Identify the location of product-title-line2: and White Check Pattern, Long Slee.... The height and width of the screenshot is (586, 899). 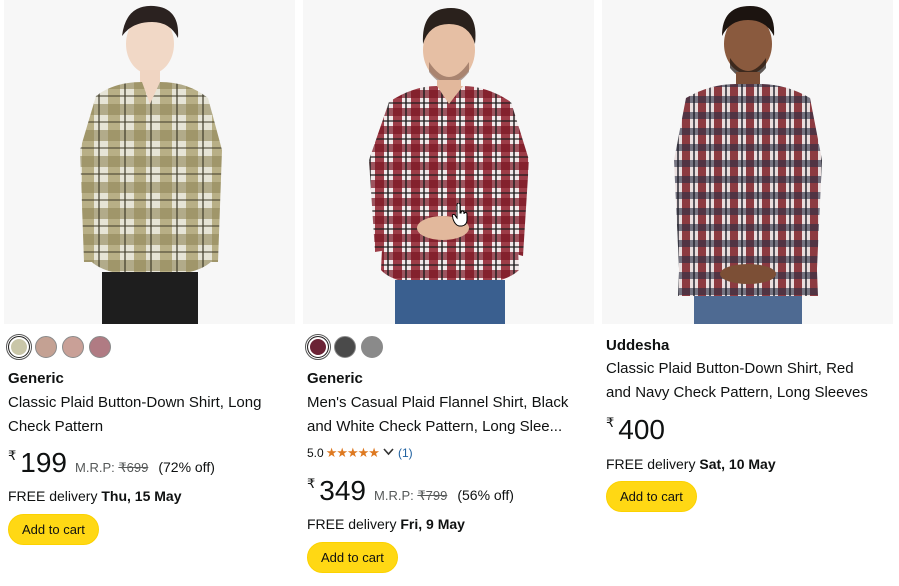
(448, 427).